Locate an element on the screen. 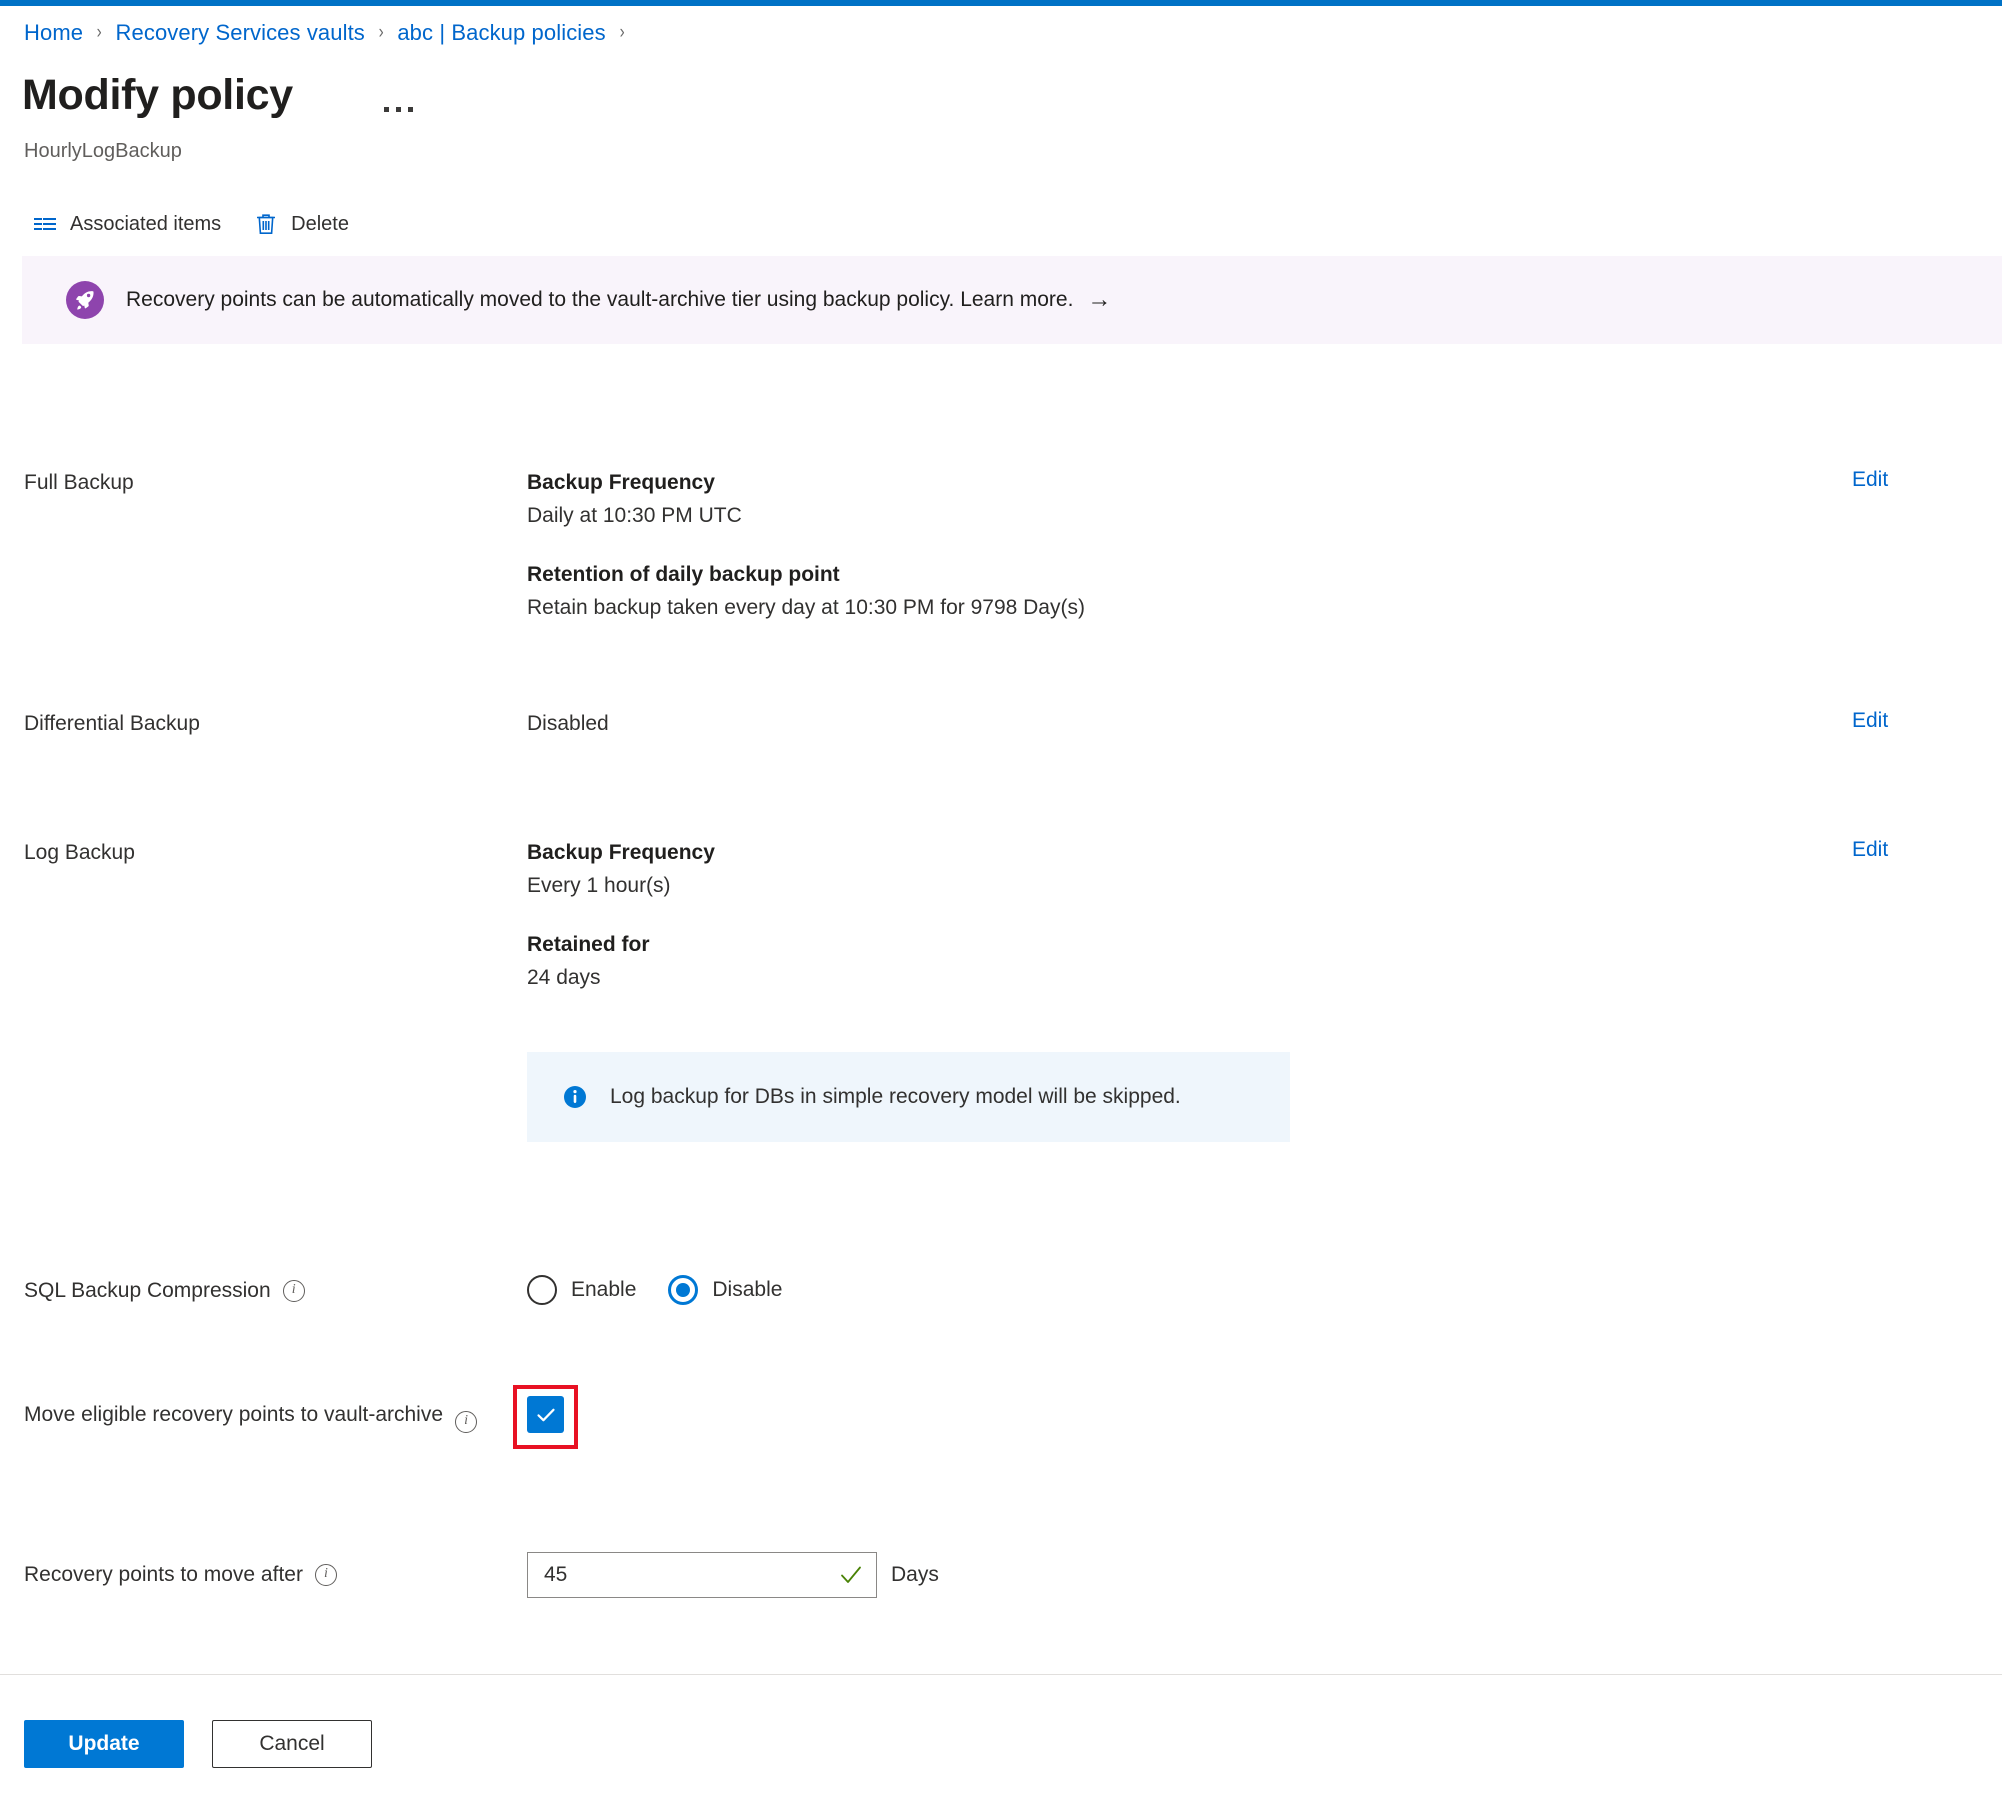 This screenshot has width=2002, height=1808. move-after-value: Days is located at coordinates (1264, 1575).